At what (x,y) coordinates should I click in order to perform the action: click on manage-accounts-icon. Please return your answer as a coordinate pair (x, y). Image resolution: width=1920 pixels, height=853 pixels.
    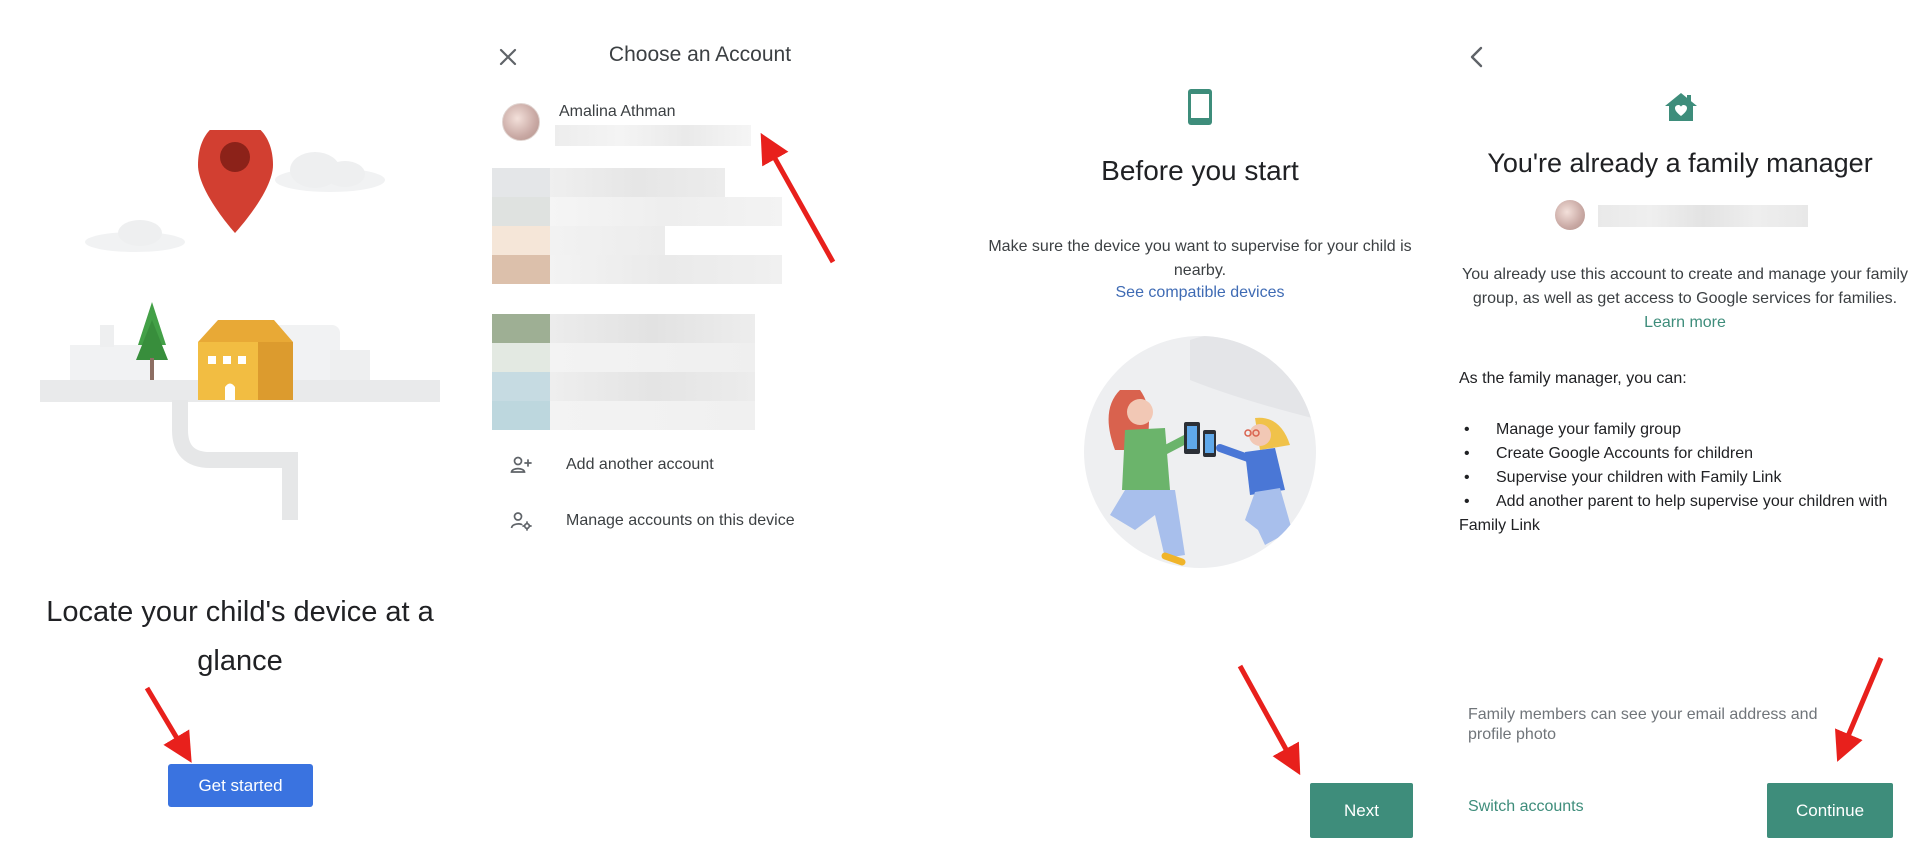
    Looking at the image, I should click on (521, 521).